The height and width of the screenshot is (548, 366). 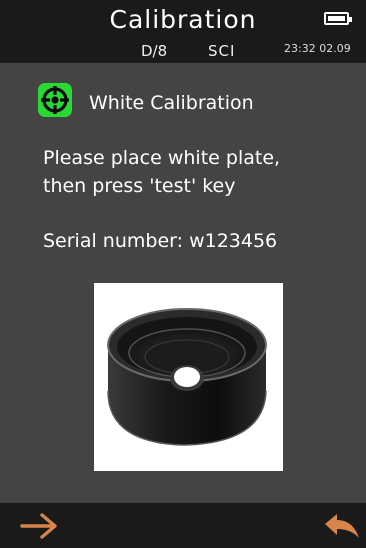 I want to click on page-title: Calibration, so click(x=183, y=19).